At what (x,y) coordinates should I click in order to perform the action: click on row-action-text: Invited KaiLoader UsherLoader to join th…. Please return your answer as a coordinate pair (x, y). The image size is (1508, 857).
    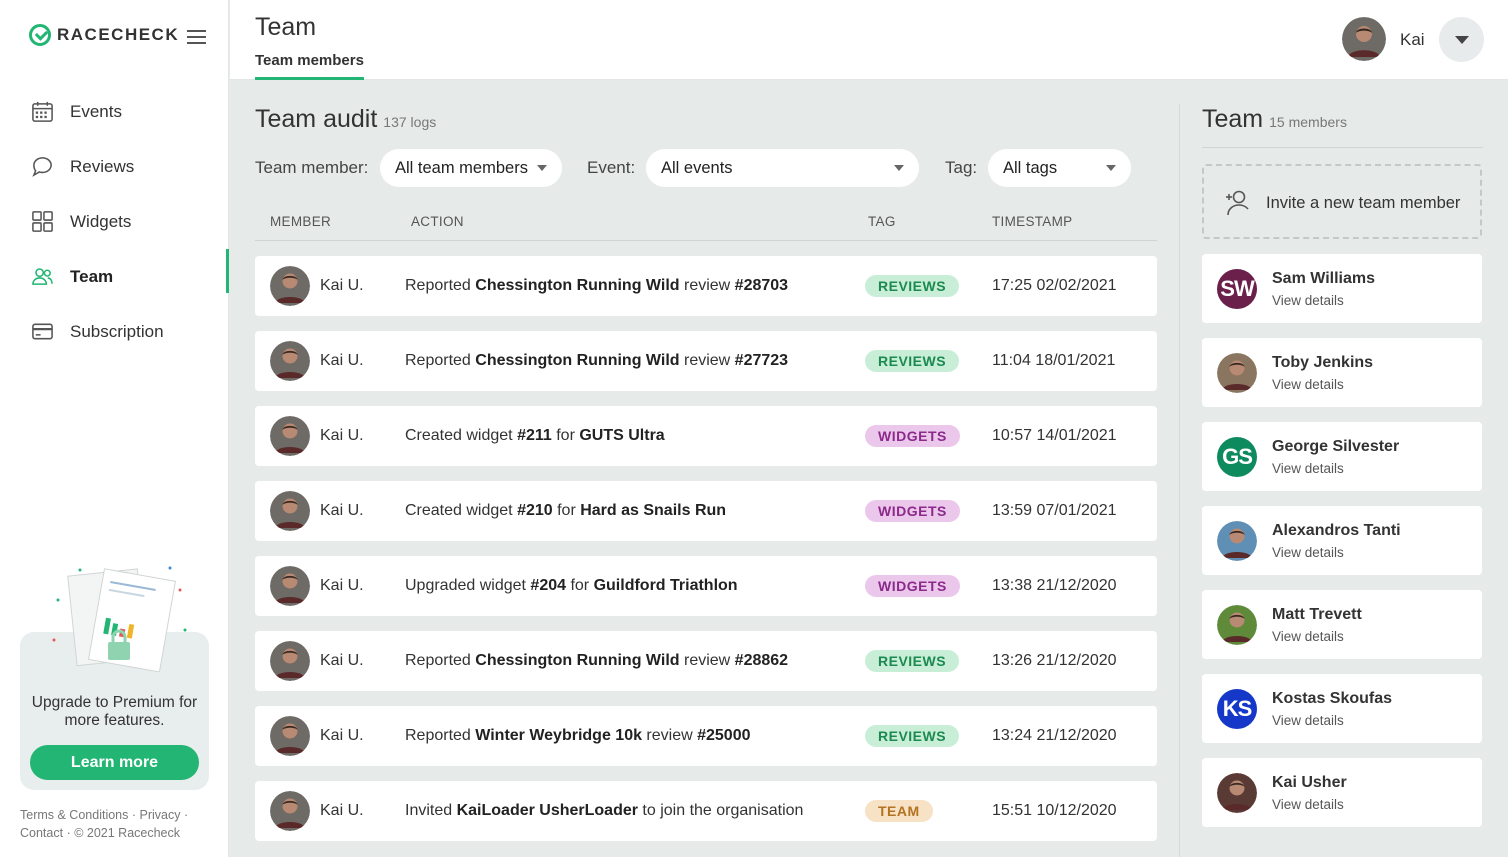
    Looking at the image, I should click on (604, 811).